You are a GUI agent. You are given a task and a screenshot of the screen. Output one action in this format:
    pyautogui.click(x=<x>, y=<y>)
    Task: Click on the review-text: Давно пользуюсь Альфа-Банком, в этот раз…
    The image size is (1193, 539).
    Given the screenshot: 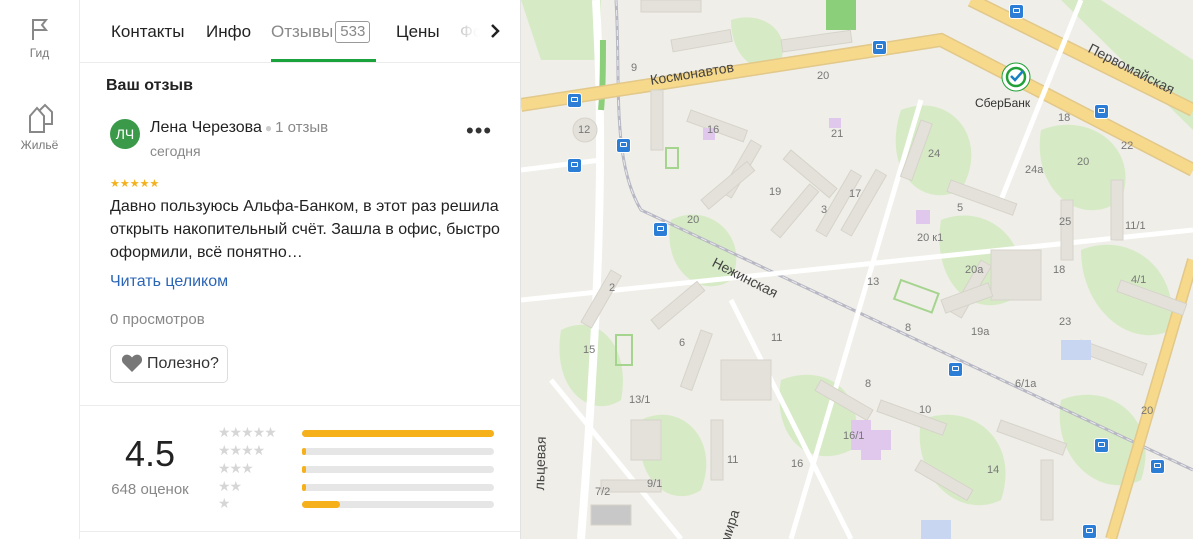 What is the action you would take?
    pyautogui.click(x=305, y=229)
    